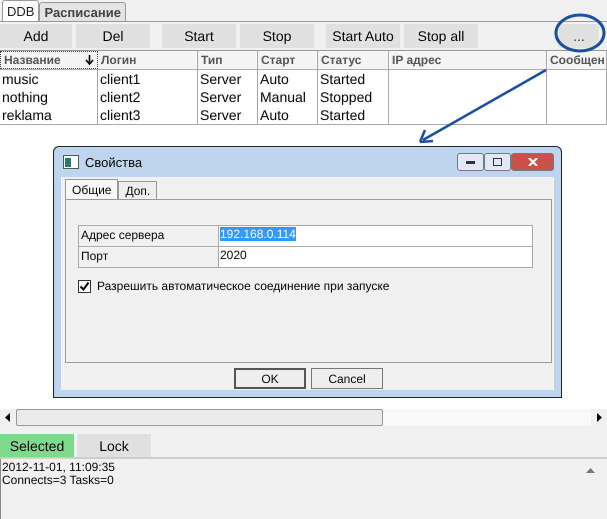 This screenshot has height=519, width=607. What do you see at coordinates (468, 60) in the screenshot?
I see `column-header: IP адрес` at bounding box center [468, 60].